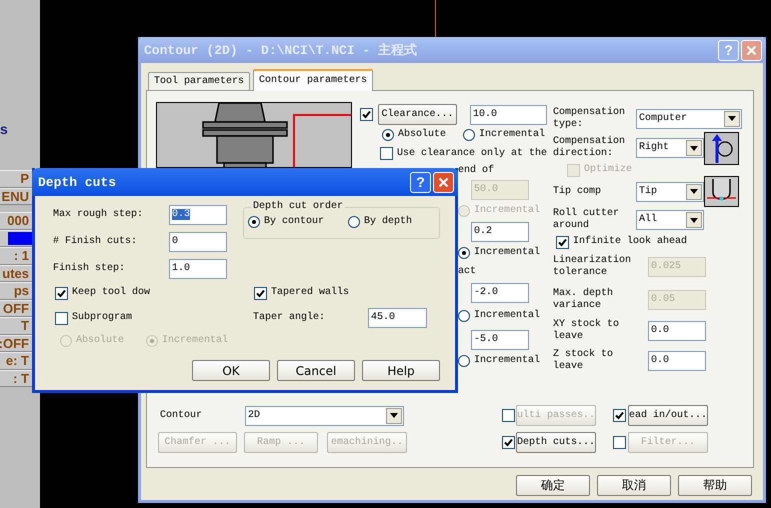  Describe the element at coordinates (324, 416) in the screenshot. I see `dropdown: 2D` at that location.